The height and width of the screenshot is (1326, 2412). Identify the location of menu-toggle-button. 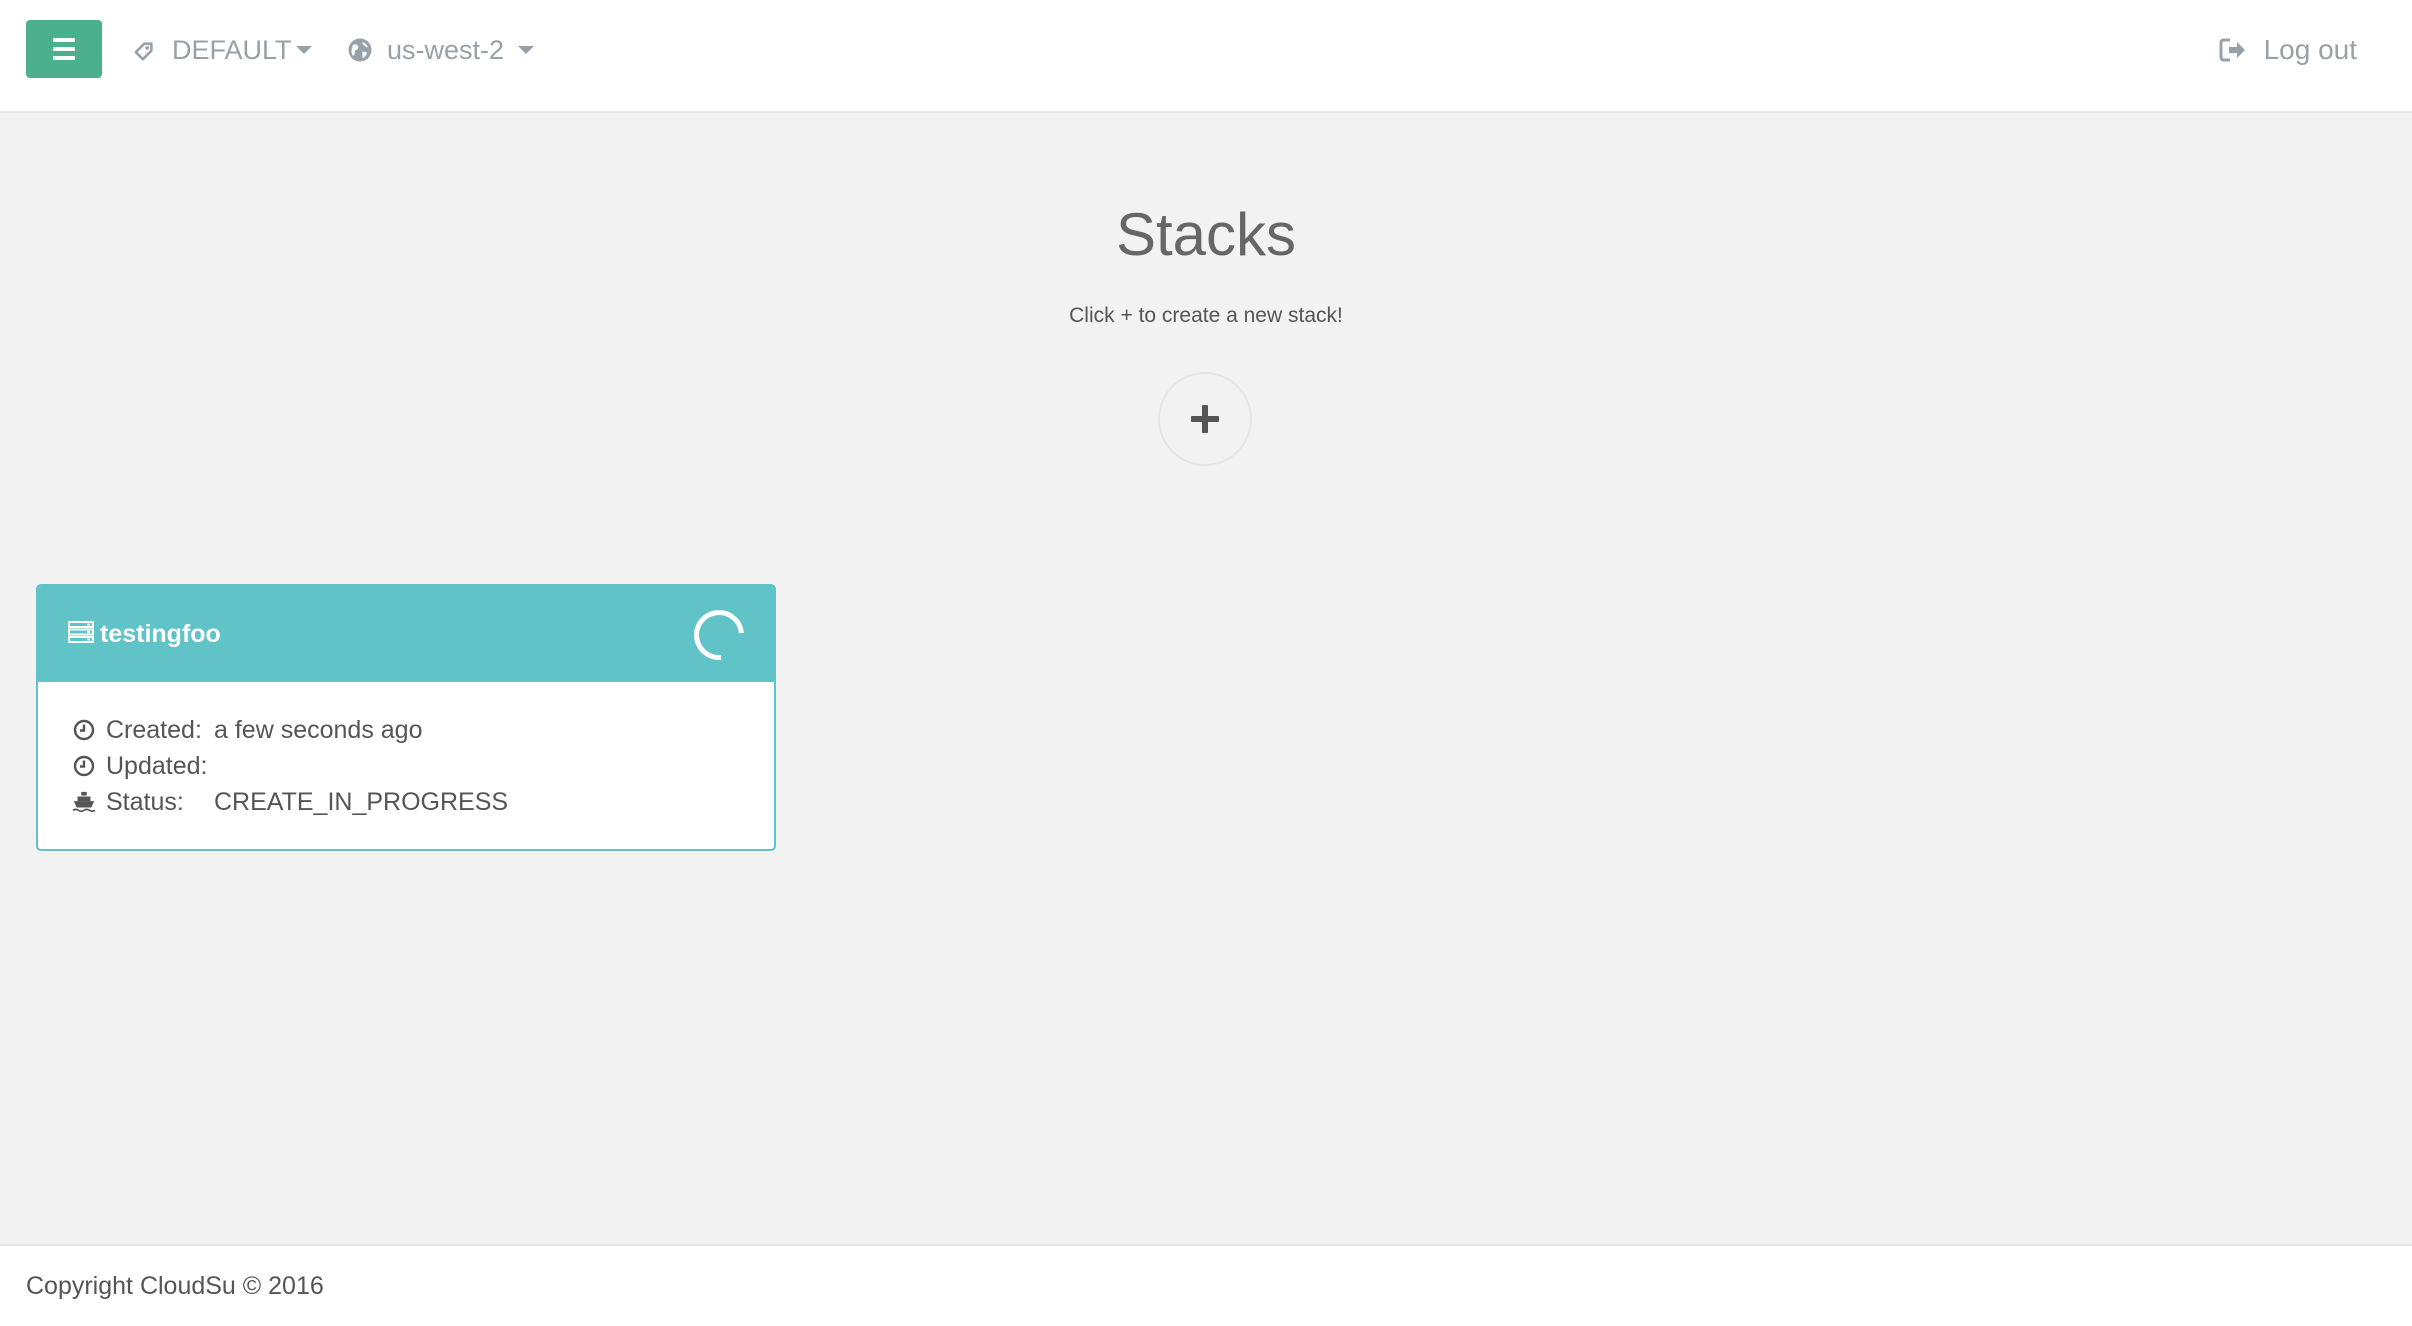
(64, 49).